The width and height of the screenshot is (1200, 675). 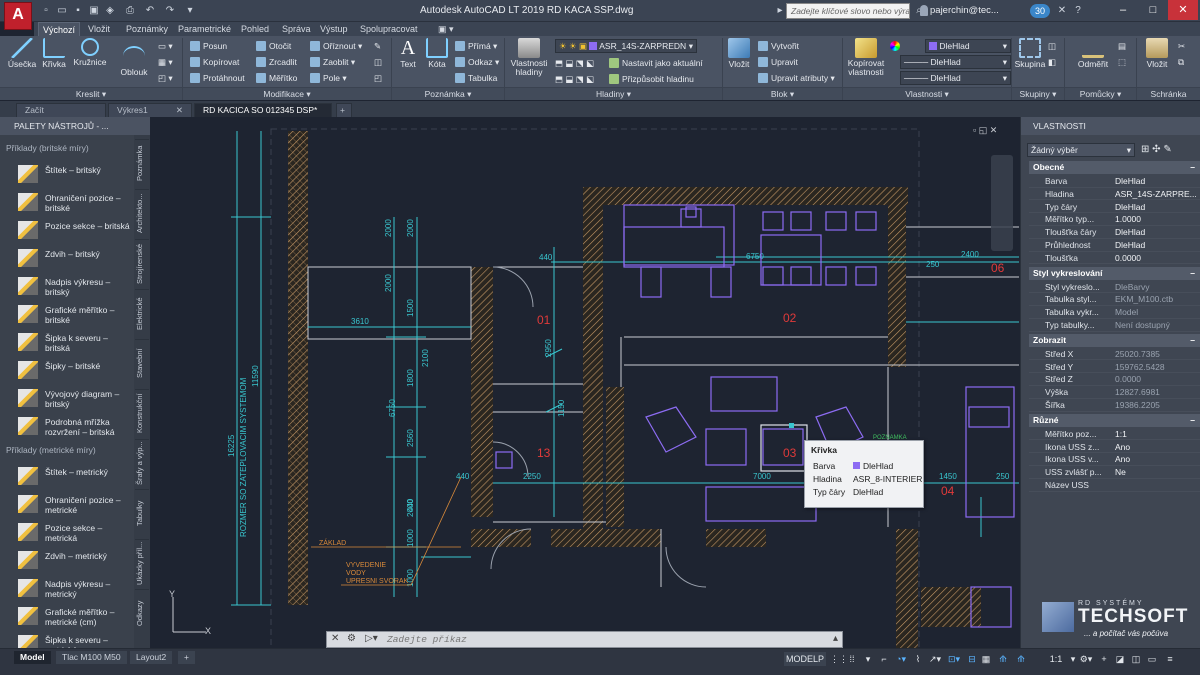 What do you see at coordinates (656, 63) in the screenshot?
I see `make-current-button: Nastavit jako aktuální` at bounding box center [656, 63].